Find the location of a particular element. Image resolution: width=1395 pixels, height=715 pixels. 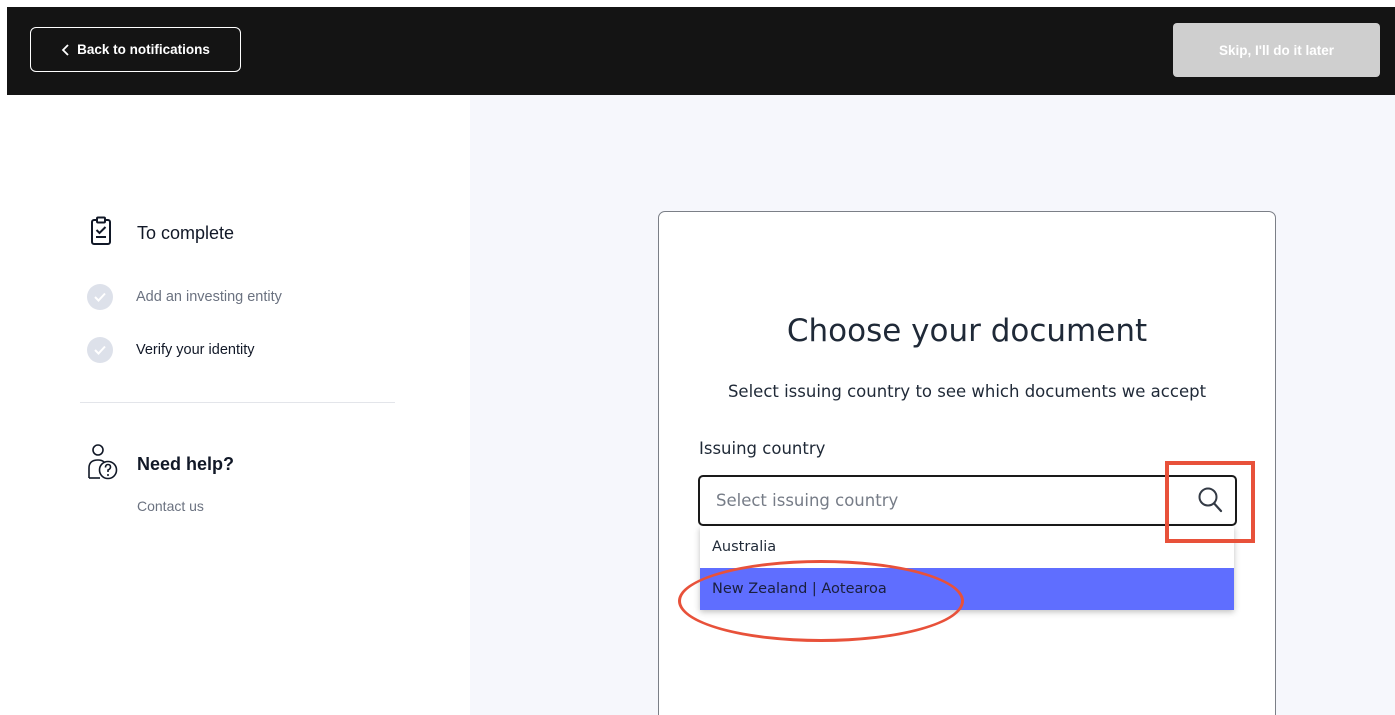

to-complete-title: To complete is located at coordinates (186, 233).